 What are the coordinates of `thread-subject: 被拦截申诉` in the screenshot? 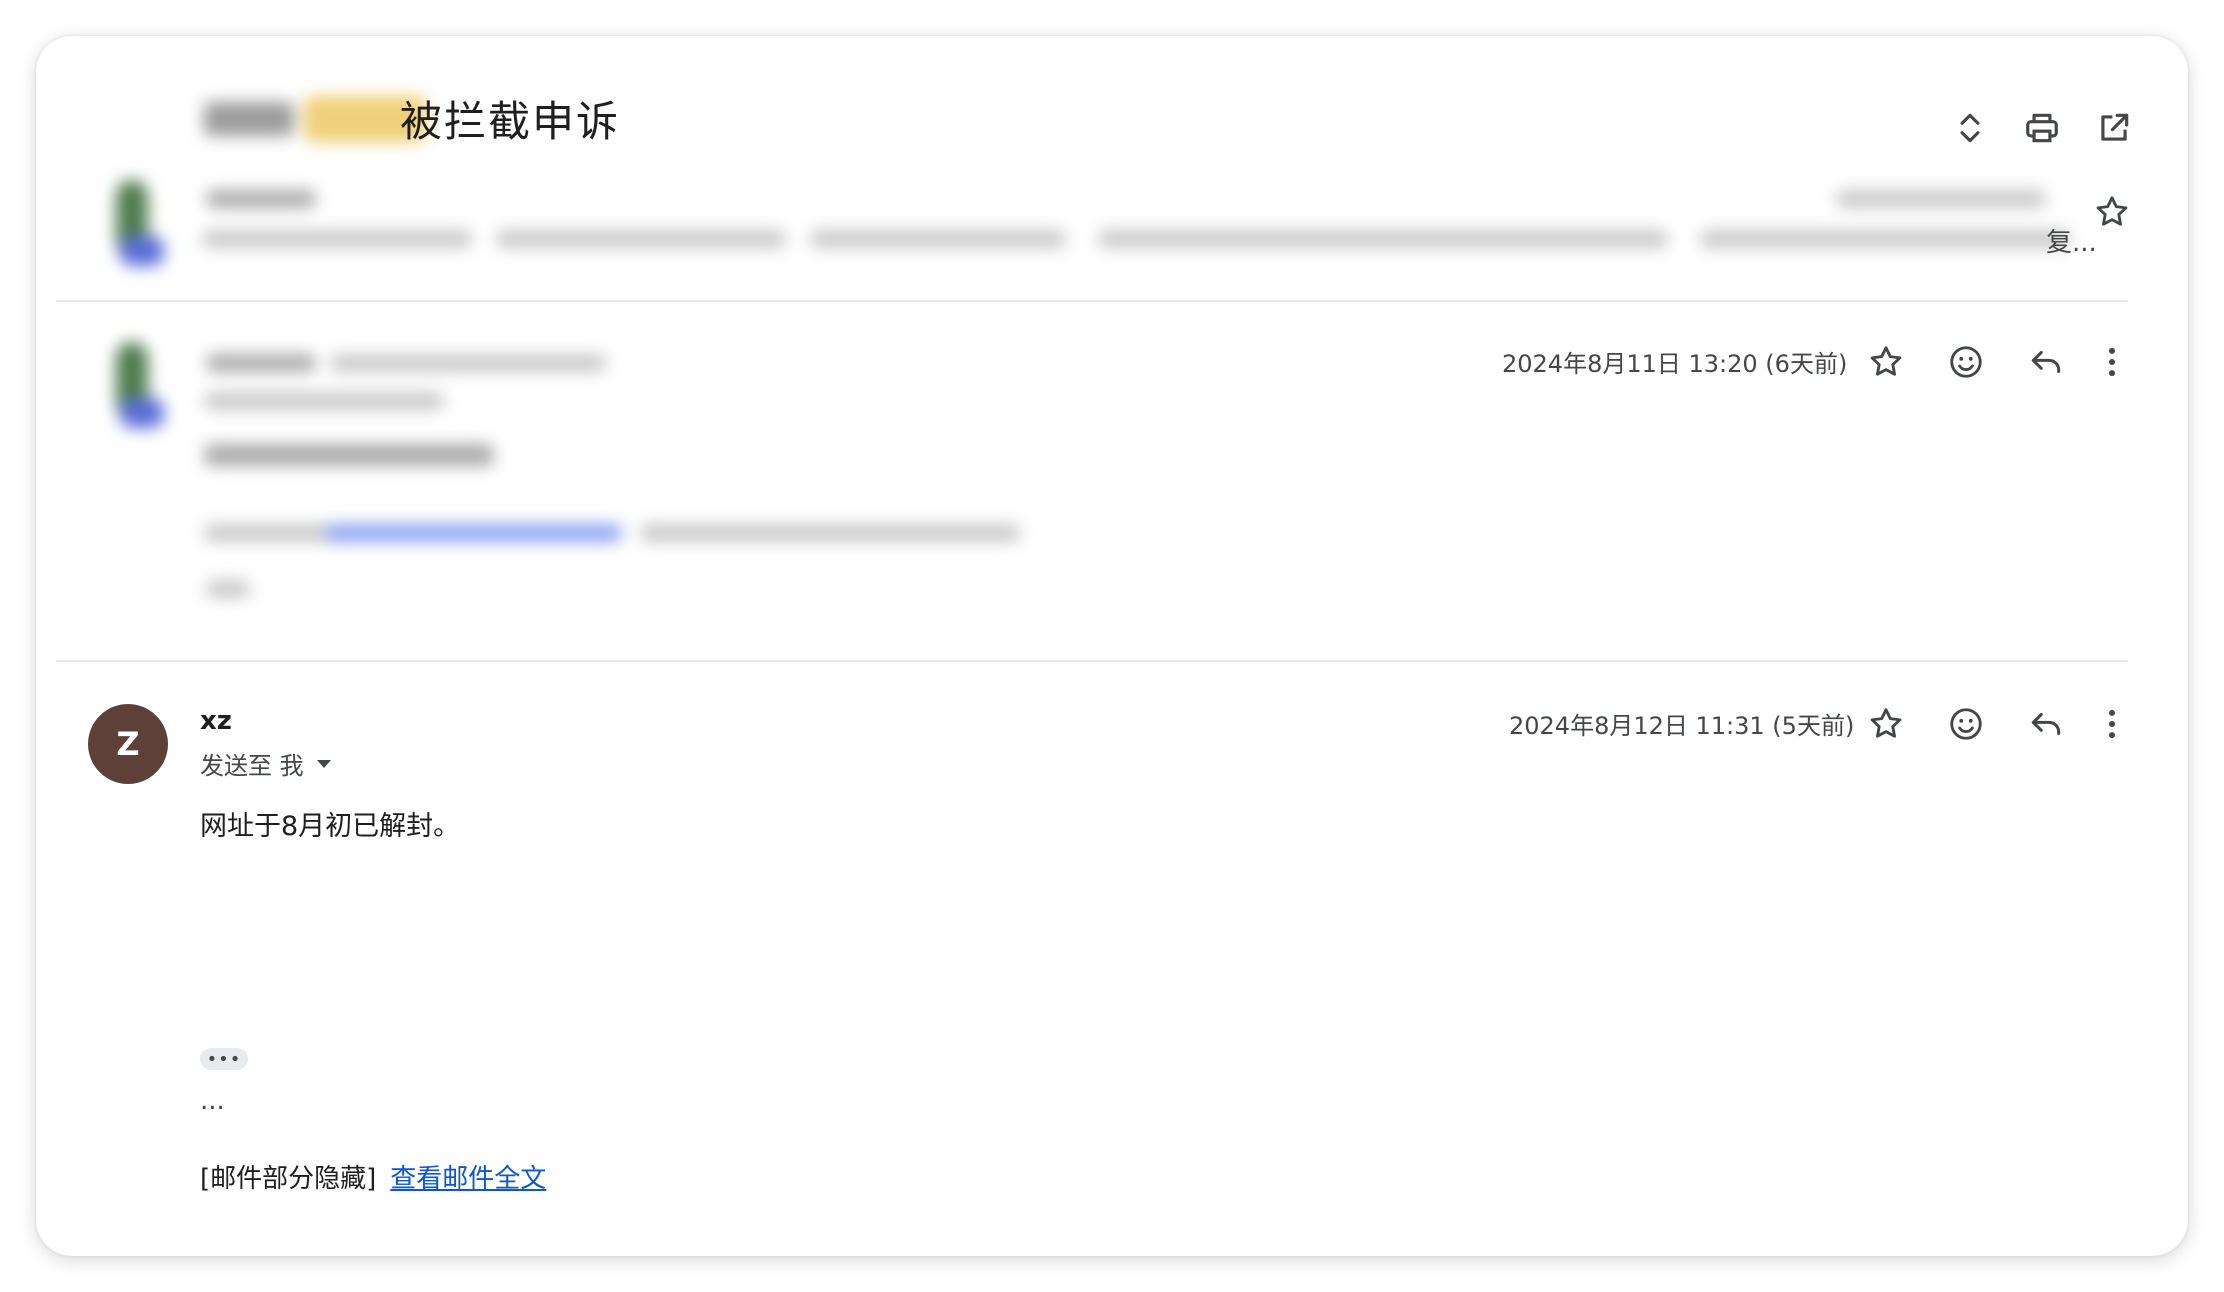 It's located at (510, 121).